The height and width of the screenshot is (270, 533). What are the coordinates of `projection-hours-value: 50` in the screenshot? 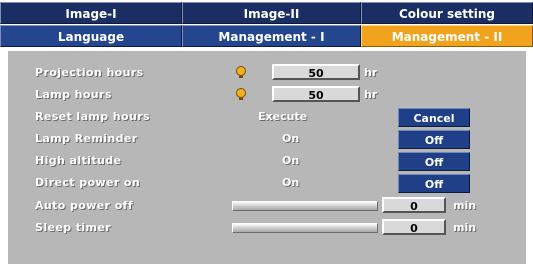 It's located at (316, 72).